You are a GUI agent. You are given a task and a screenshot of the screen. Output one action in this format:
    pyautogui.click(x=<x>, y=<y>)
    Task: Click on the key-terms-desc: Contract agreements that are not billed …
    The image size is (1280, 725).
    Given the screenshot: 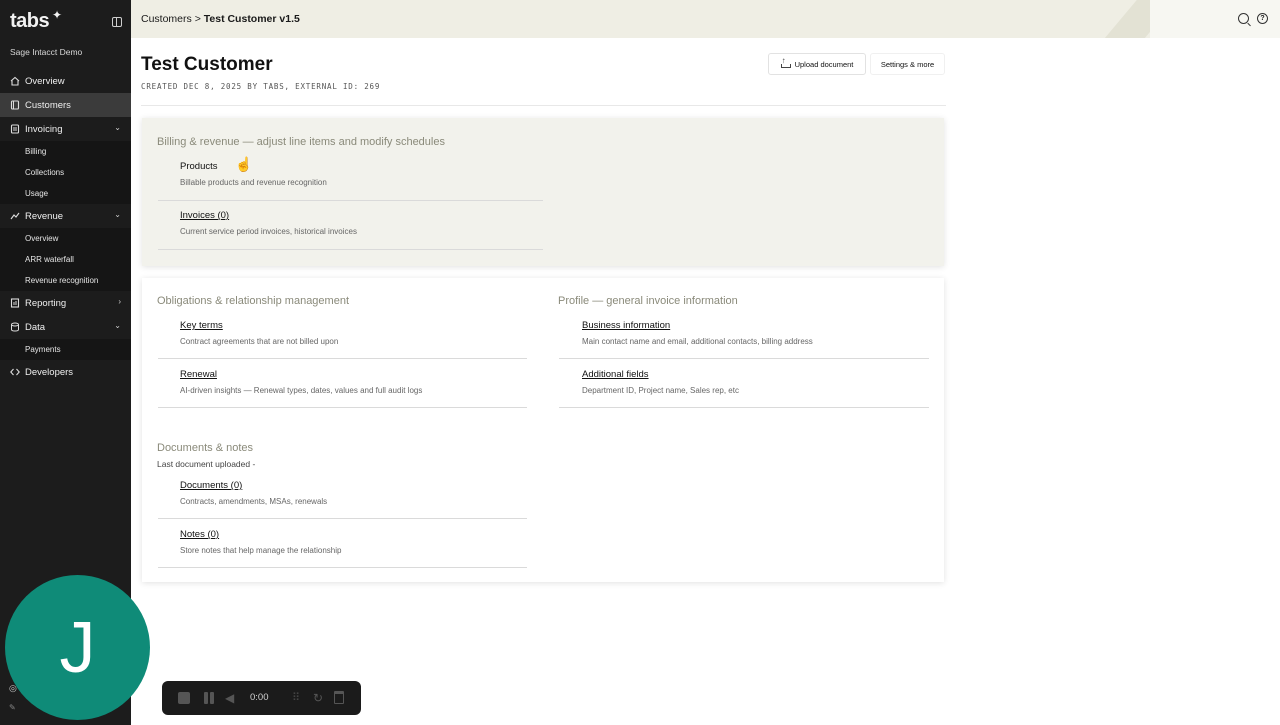 What is the action you would take?
    pyautogui.click(x=259, y=341)
    